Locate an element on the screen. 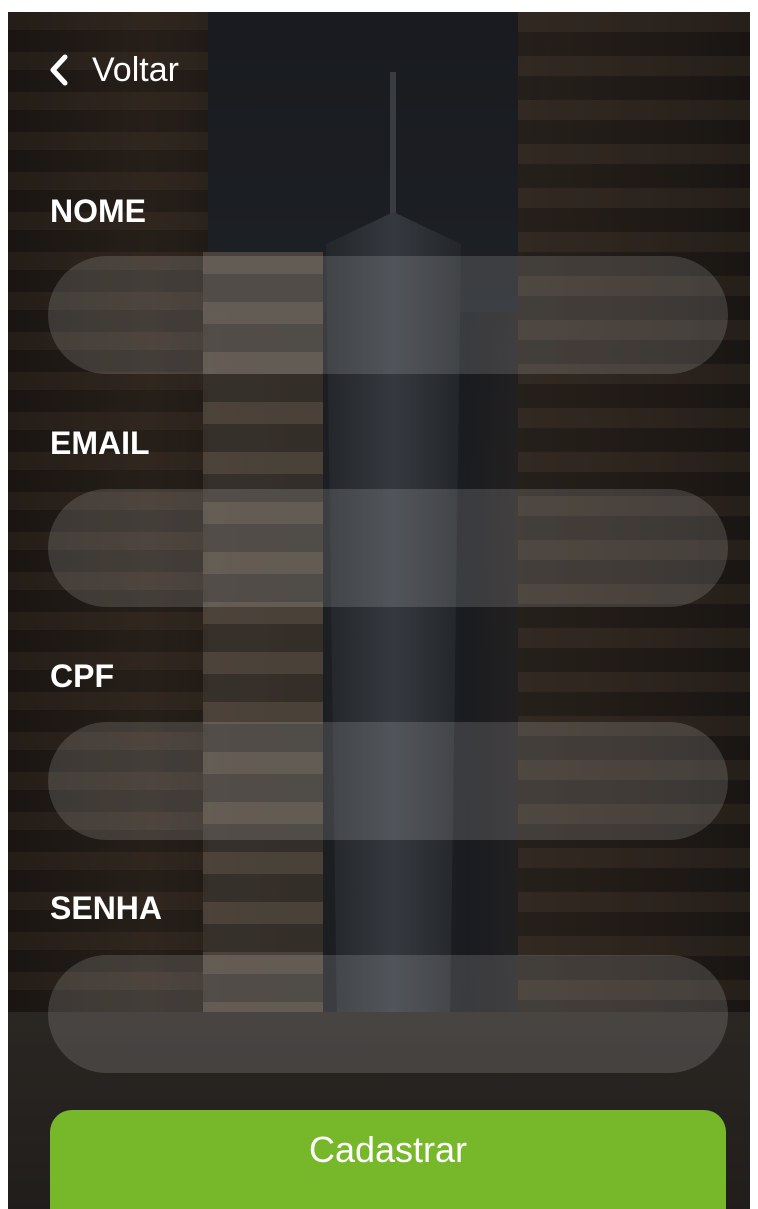 This screenshot has width=758, height=1209. back-label: Voltar is located at coordinates (135, 70).